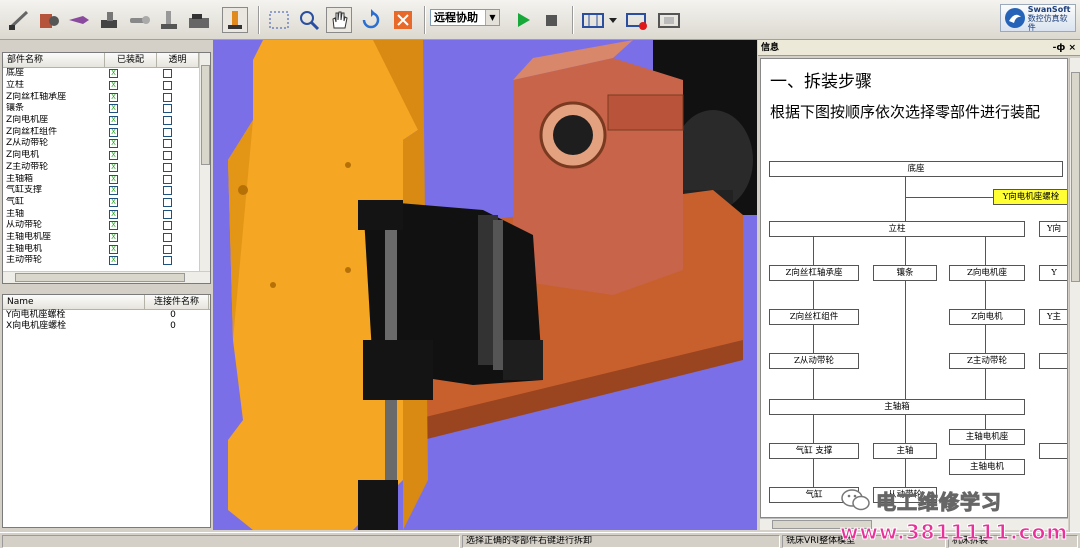 The width and height of the screenshot is (1080, 548). What do you see at coordinates (106, 214) in the screenshot?
I see `list-item: 主轴 X` at bounding box center [106, 214].